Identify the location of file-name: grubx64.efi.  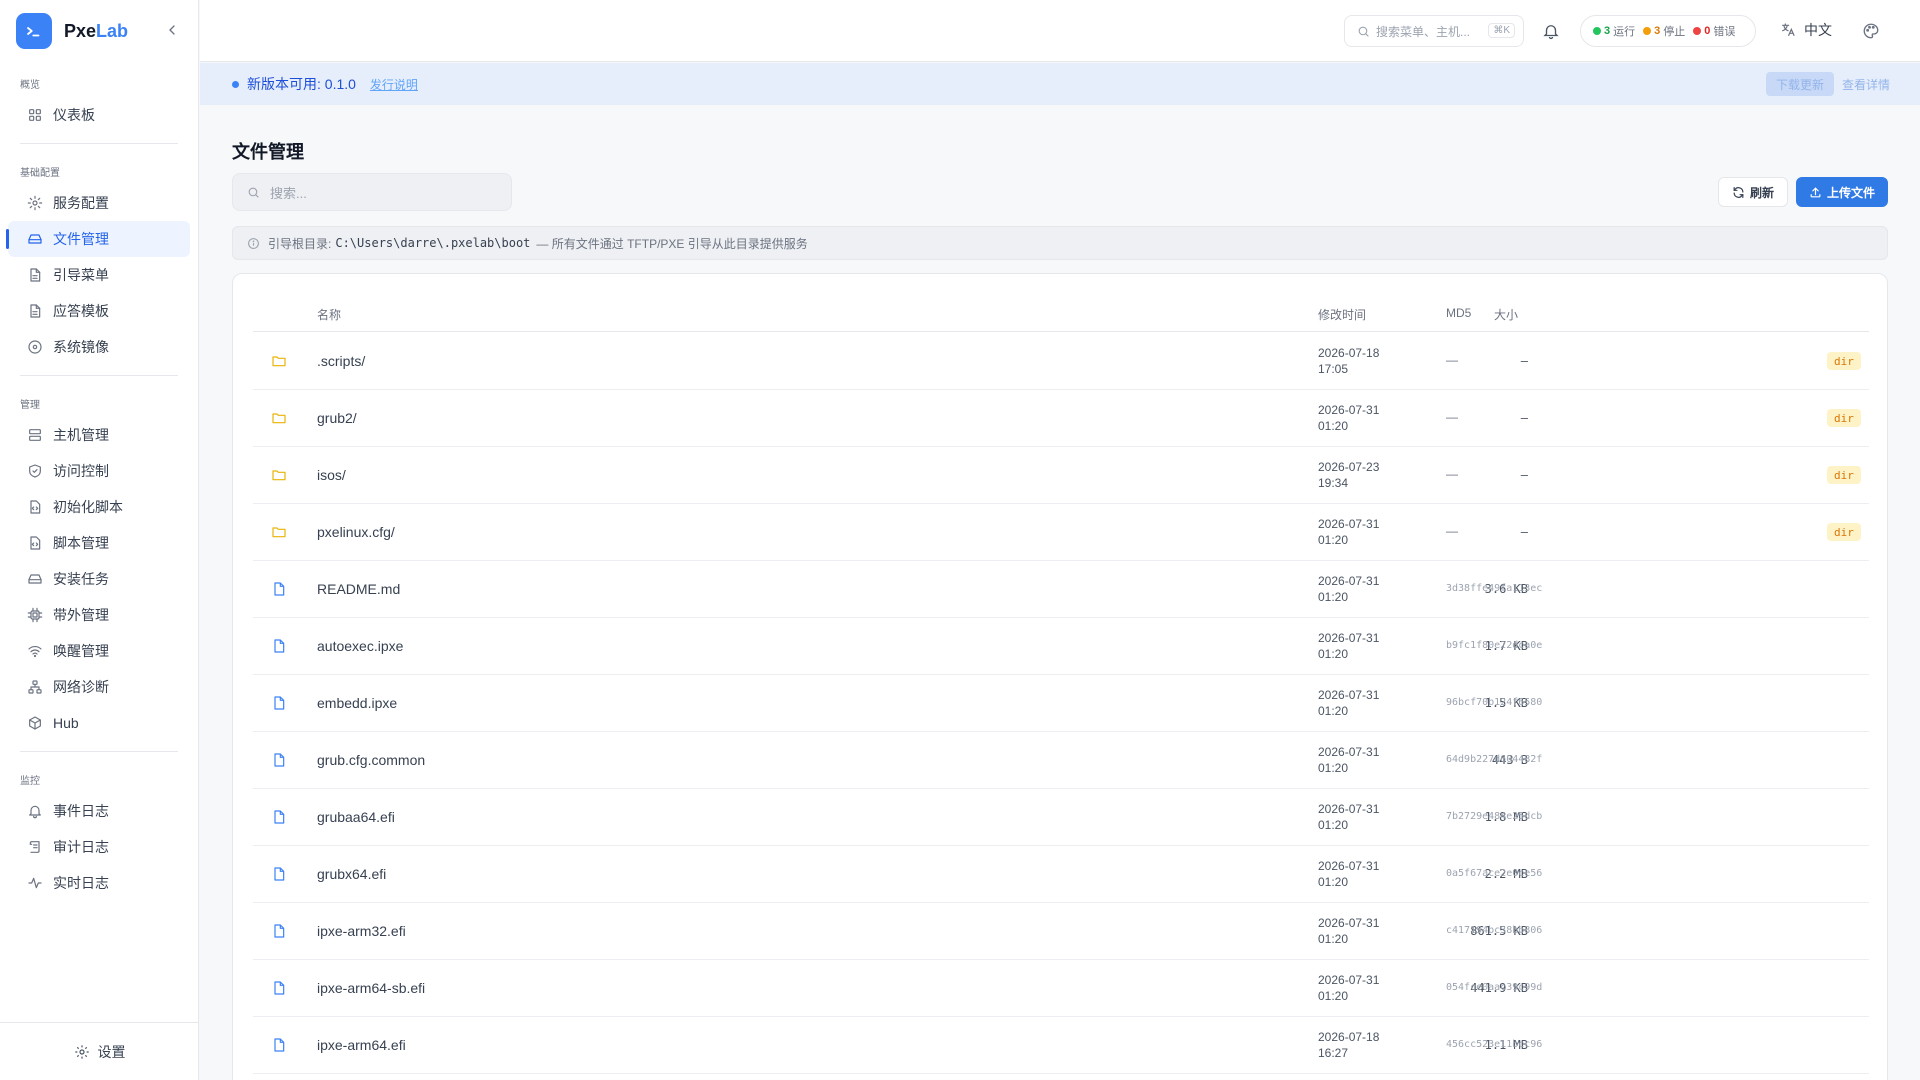
(351, 874).